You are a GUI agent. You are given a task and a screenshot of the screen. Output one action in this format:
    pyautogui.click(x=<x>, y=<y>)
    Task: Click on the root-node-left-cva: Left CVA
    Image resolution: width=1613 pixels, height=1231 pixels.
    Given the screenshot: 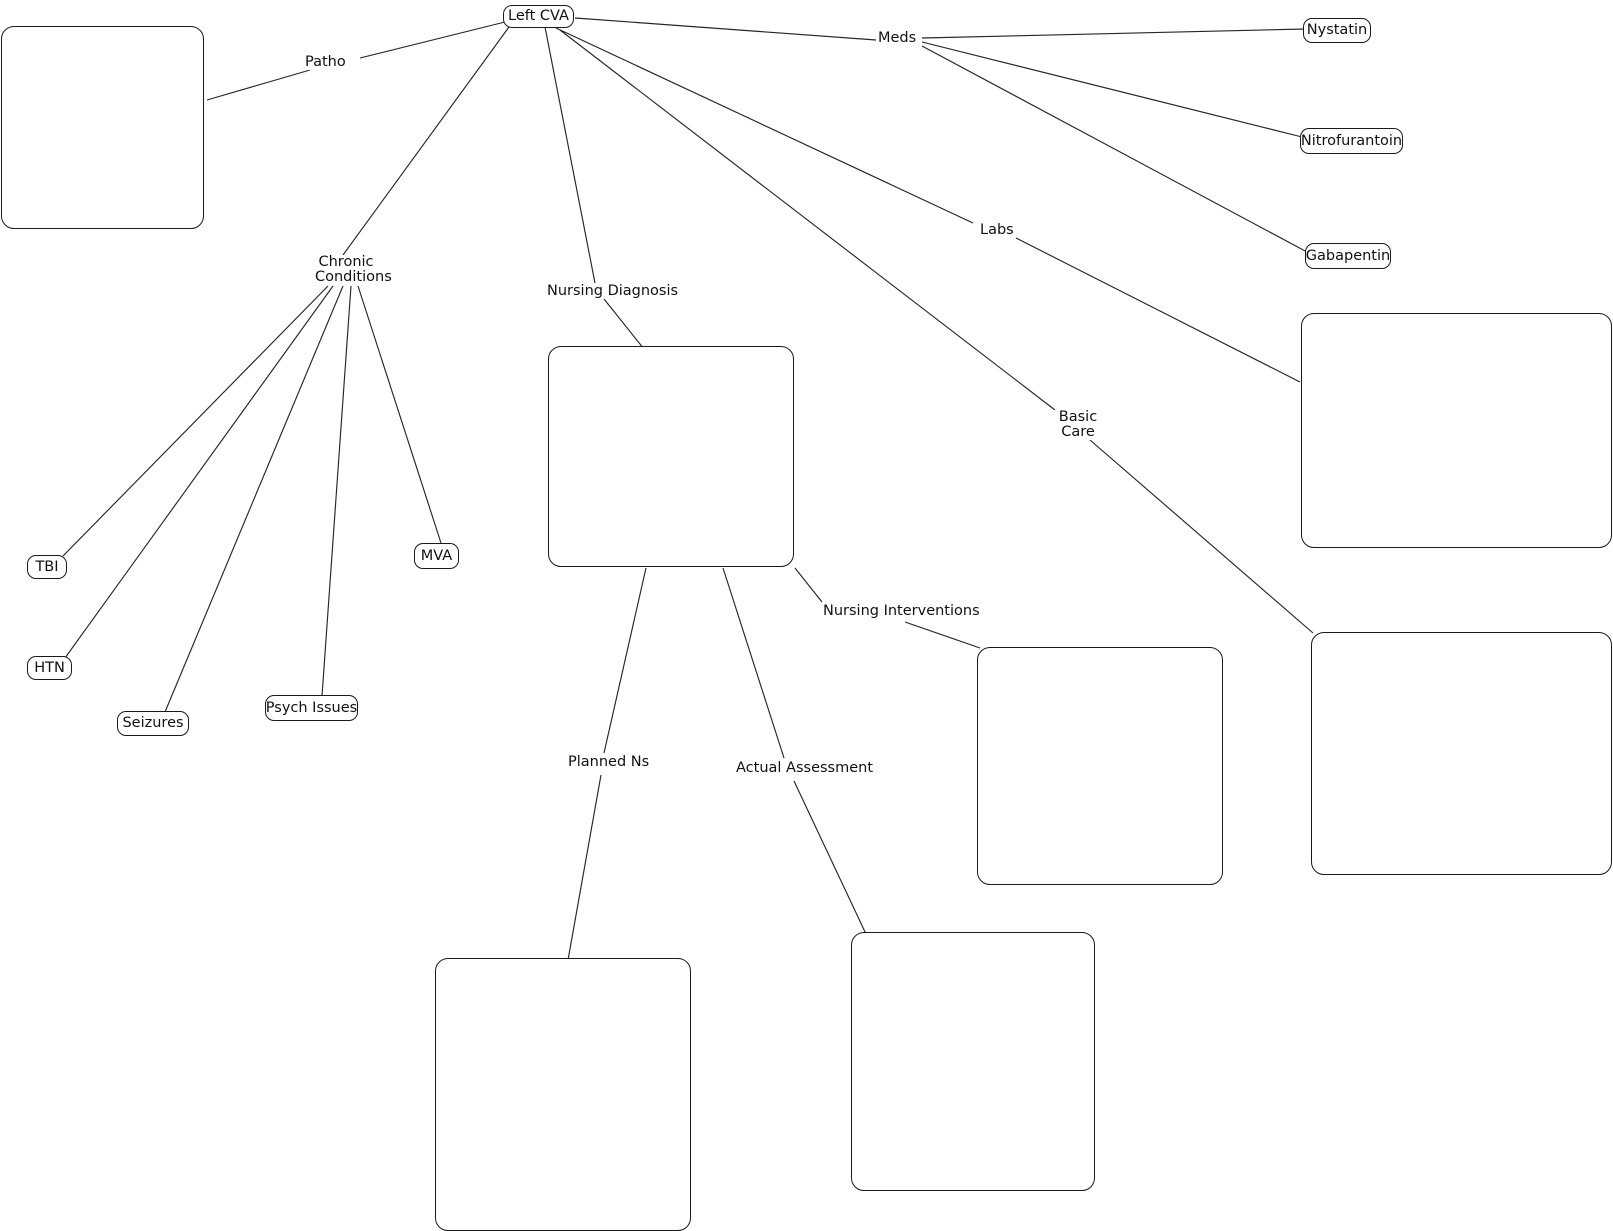 What is the action you would take?
    pyautogui.click(x=538, y=16)
    